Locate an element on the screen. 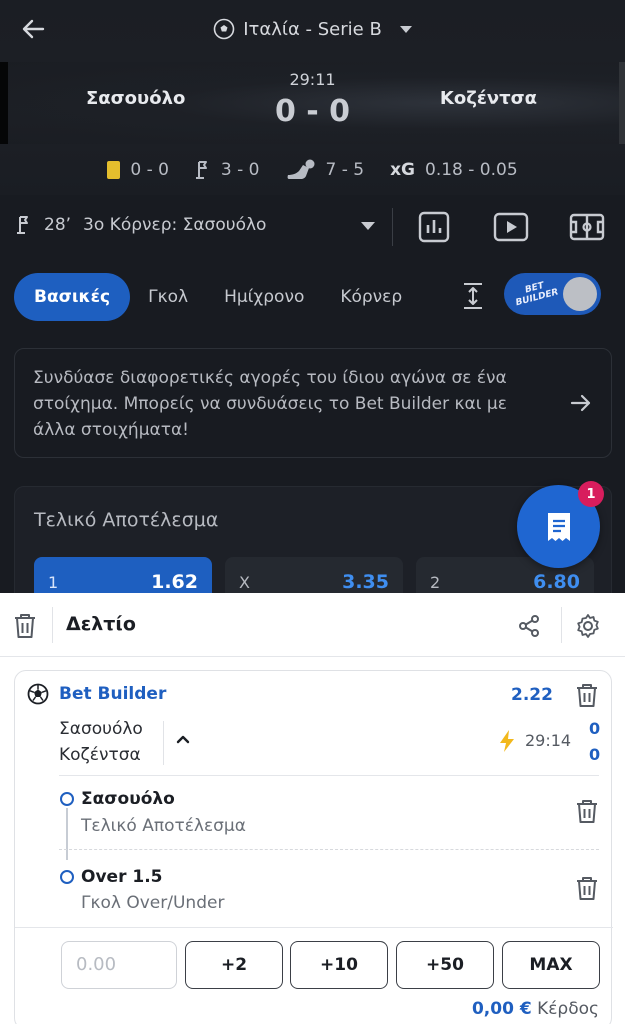 This screenshot has height=1024, width=625. quick-stake-50-button: +50 is located at coordinates (445, 965).